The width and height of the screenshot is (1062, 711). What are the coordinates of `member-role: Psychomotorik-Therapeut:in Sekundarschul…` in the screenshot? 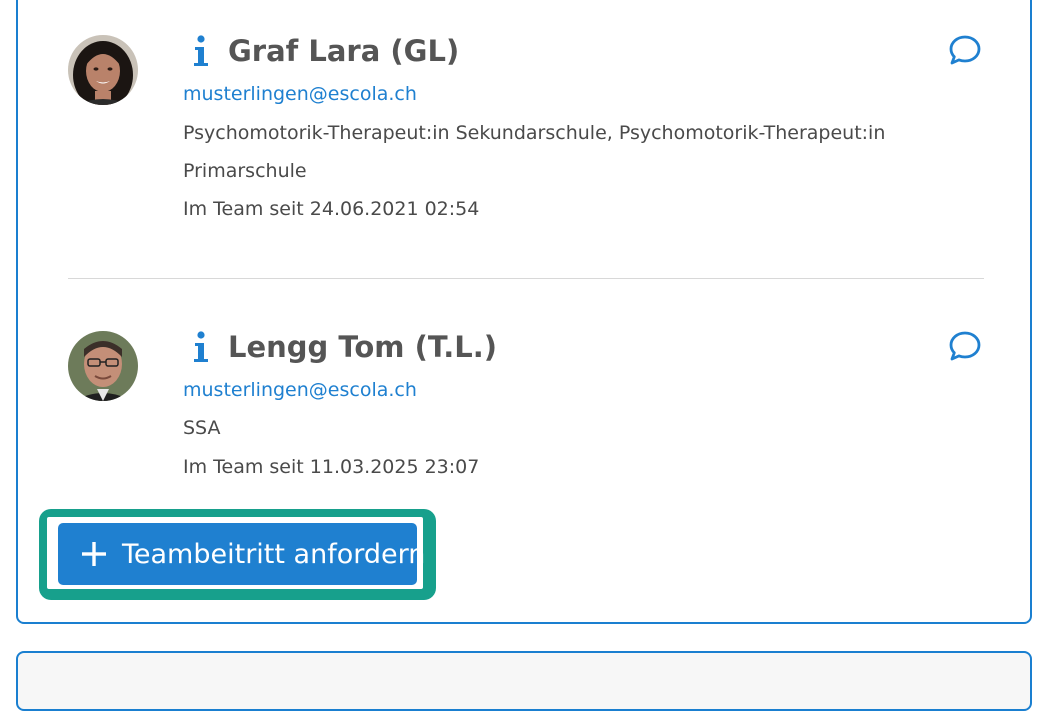 It's located at (534, 133).